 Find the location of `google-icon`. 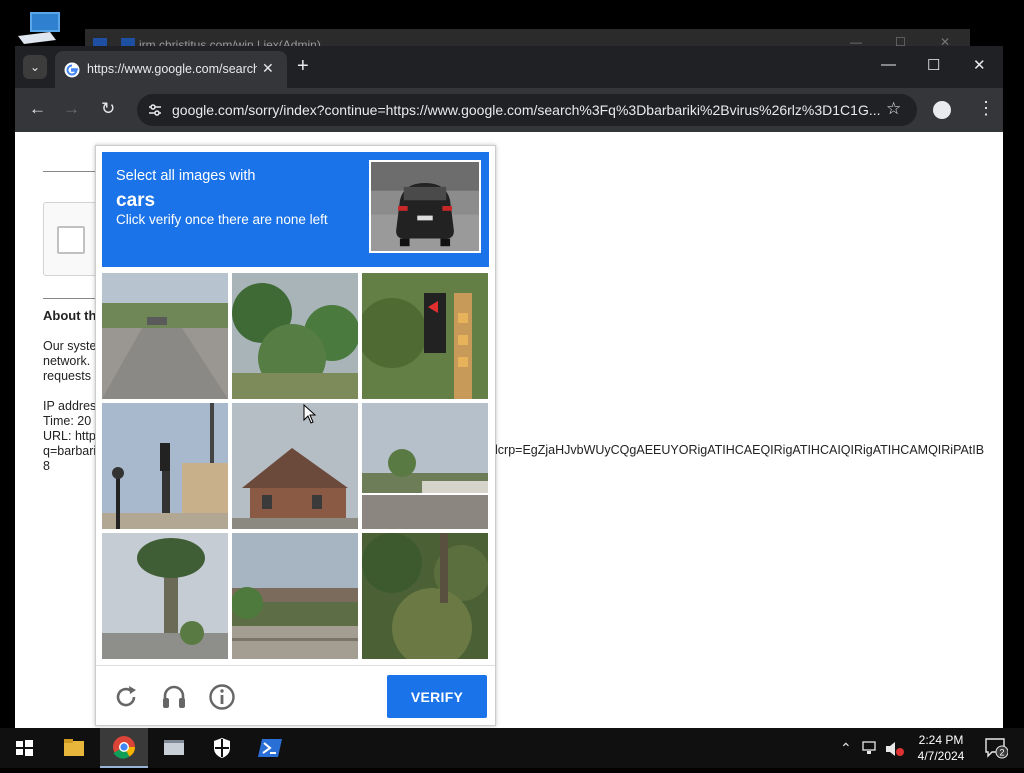

google-icon is located at coordinates (72, 70).